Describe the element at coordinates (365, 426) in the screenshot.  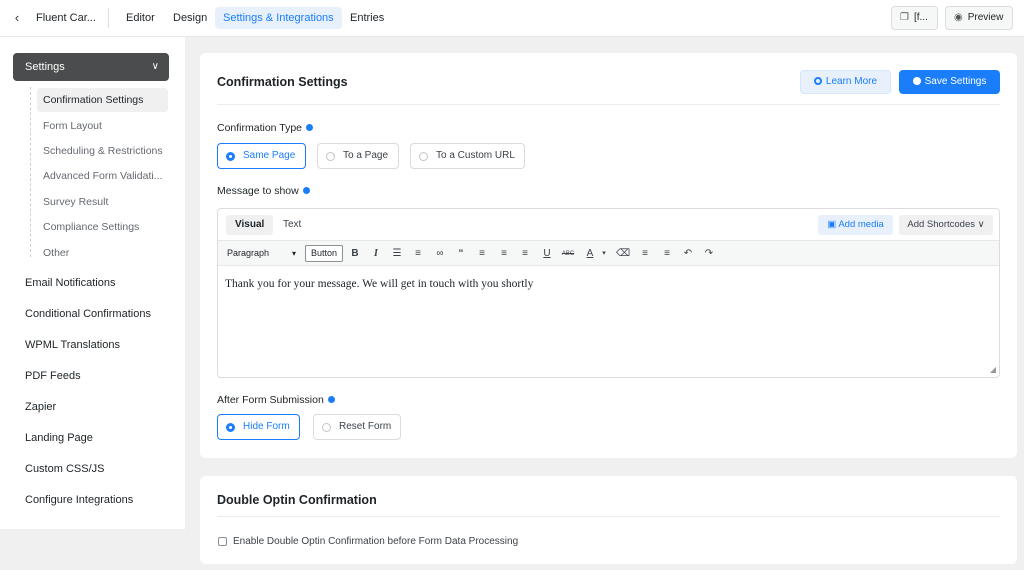
I see `radio-label: Reset Form` at that location.